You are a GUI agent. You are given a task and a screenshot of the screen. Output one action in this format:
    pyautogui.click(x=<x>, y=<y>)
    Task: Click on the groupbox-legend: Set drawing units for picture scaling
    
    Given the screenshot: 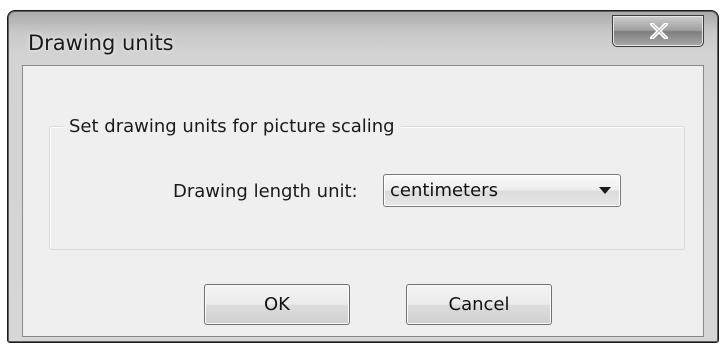 What is the action you would take?
    pyautogui.click(x=232, y=127)
    